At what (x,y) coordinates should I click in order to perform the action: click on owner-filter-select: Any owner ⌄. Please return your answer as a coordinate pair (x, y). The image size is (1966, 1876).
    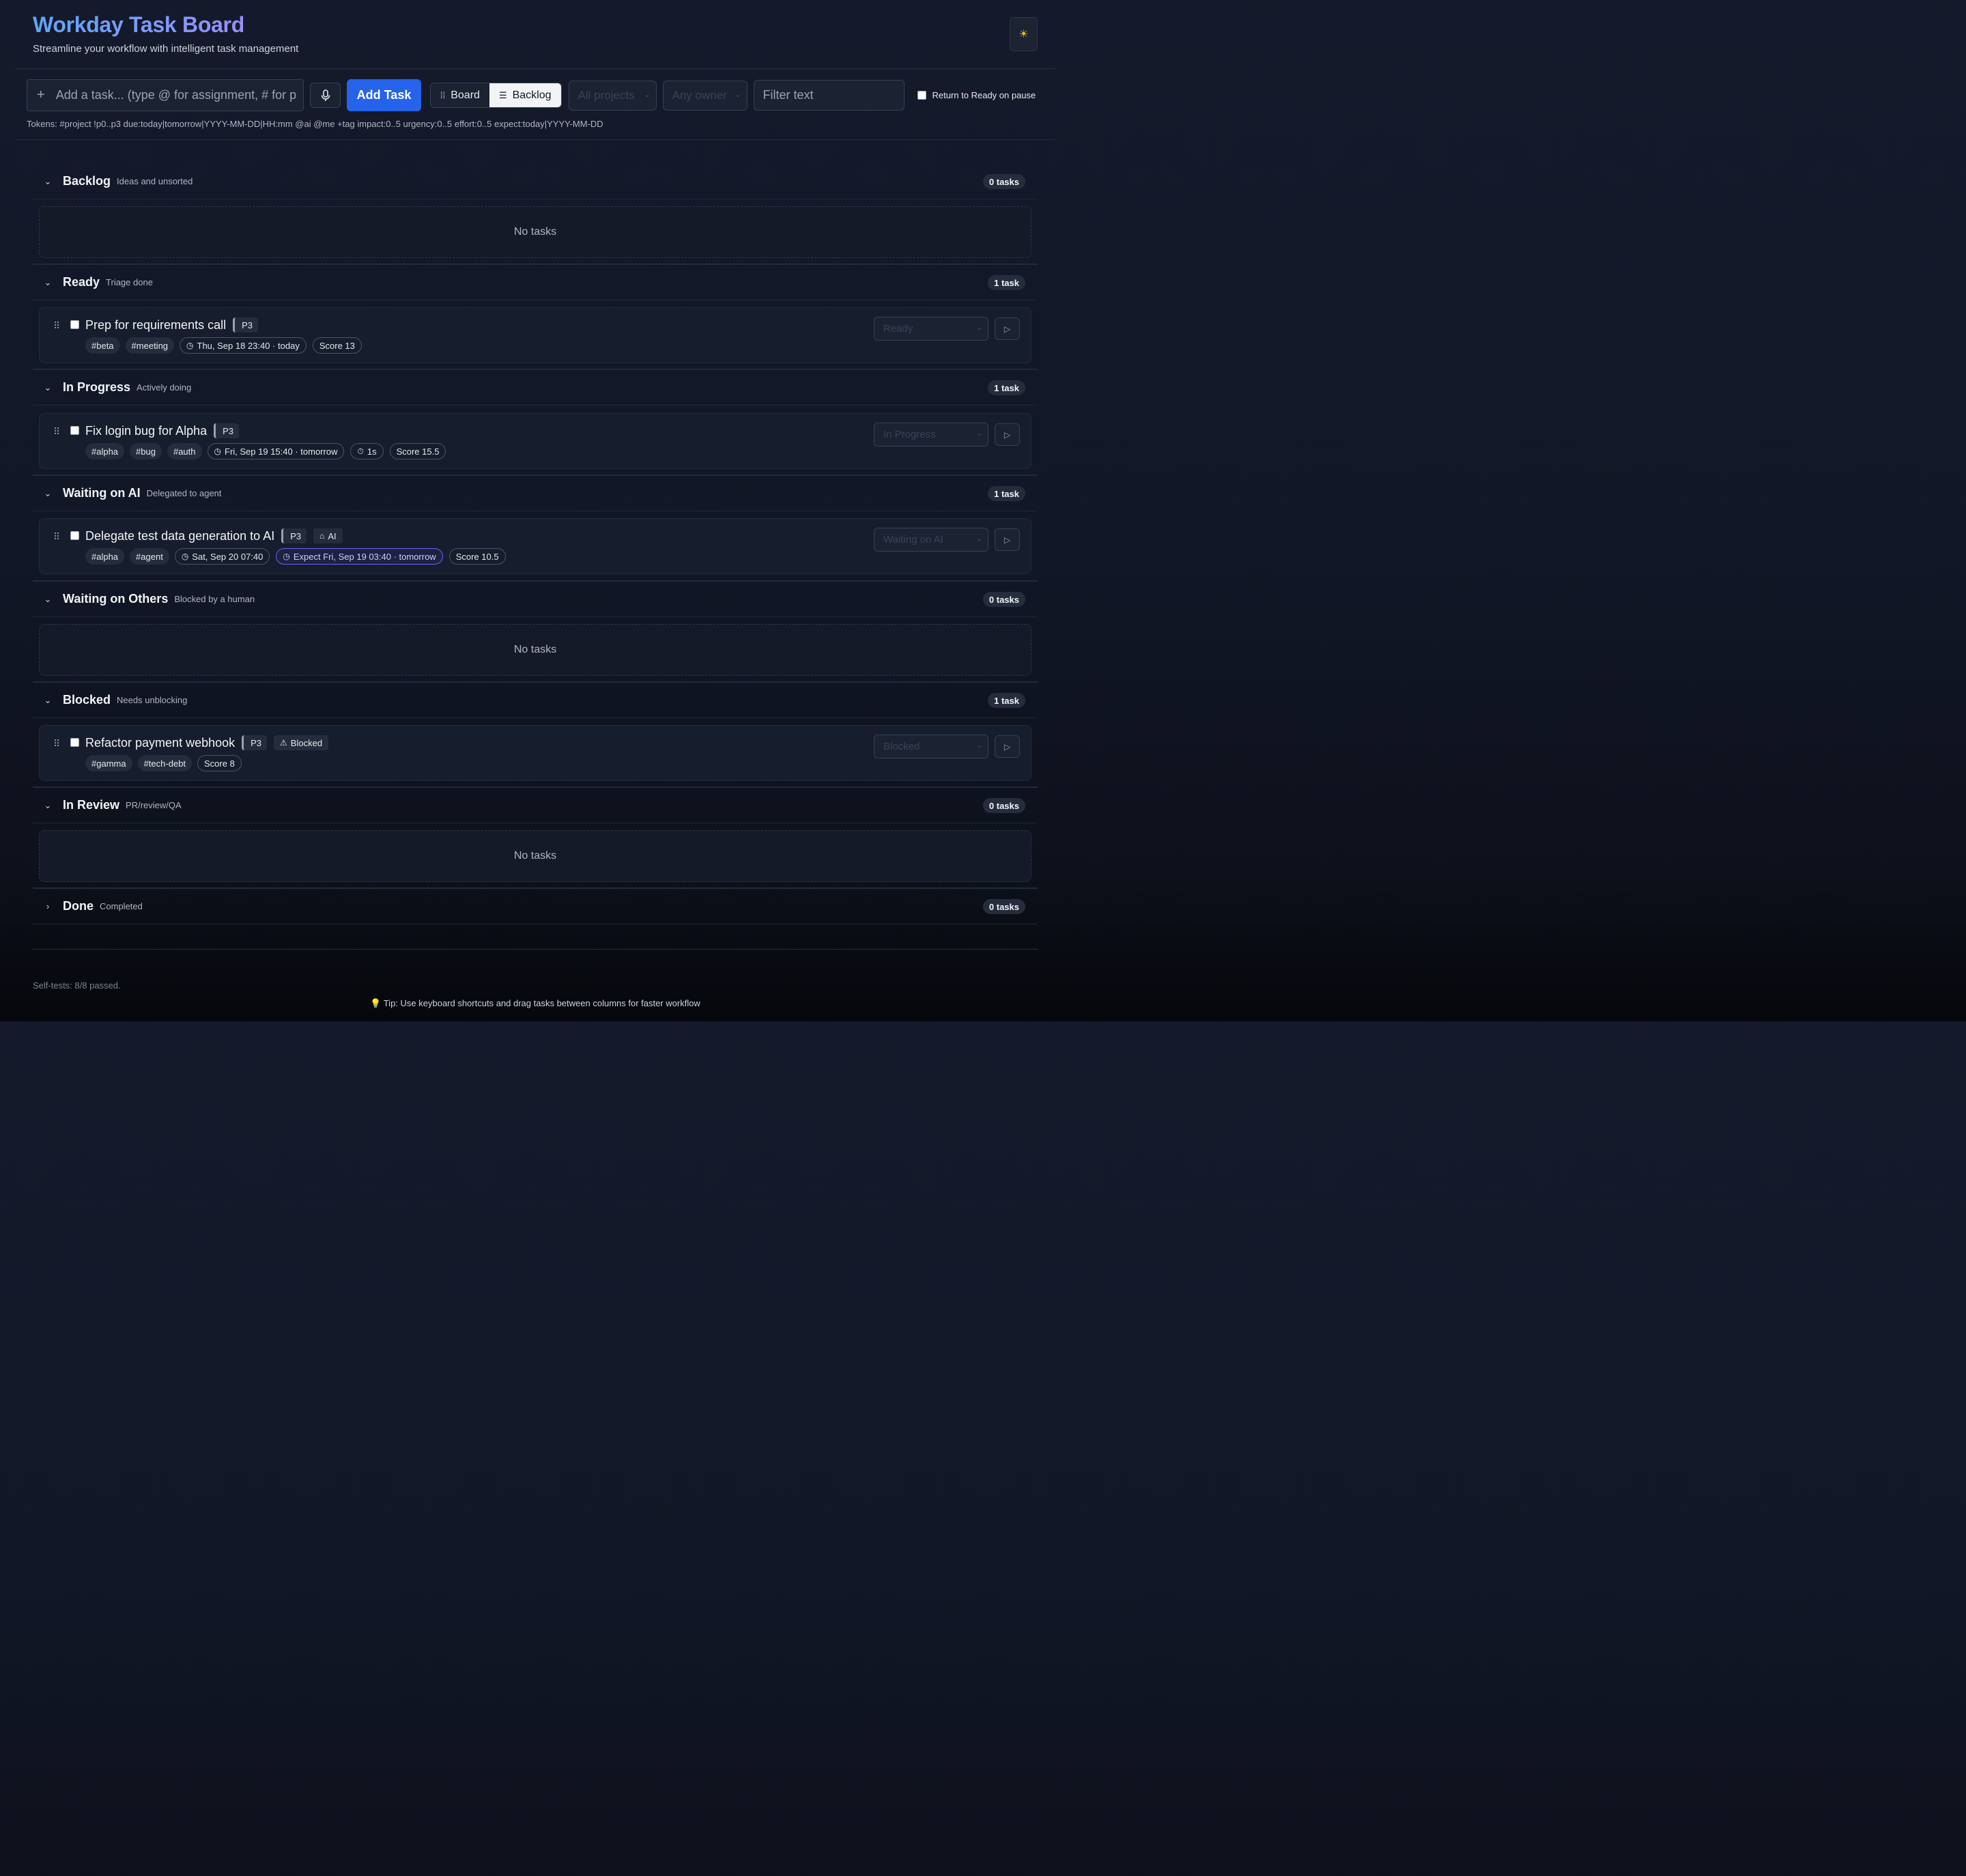
    Looking at the image, I should click on (704, 95).